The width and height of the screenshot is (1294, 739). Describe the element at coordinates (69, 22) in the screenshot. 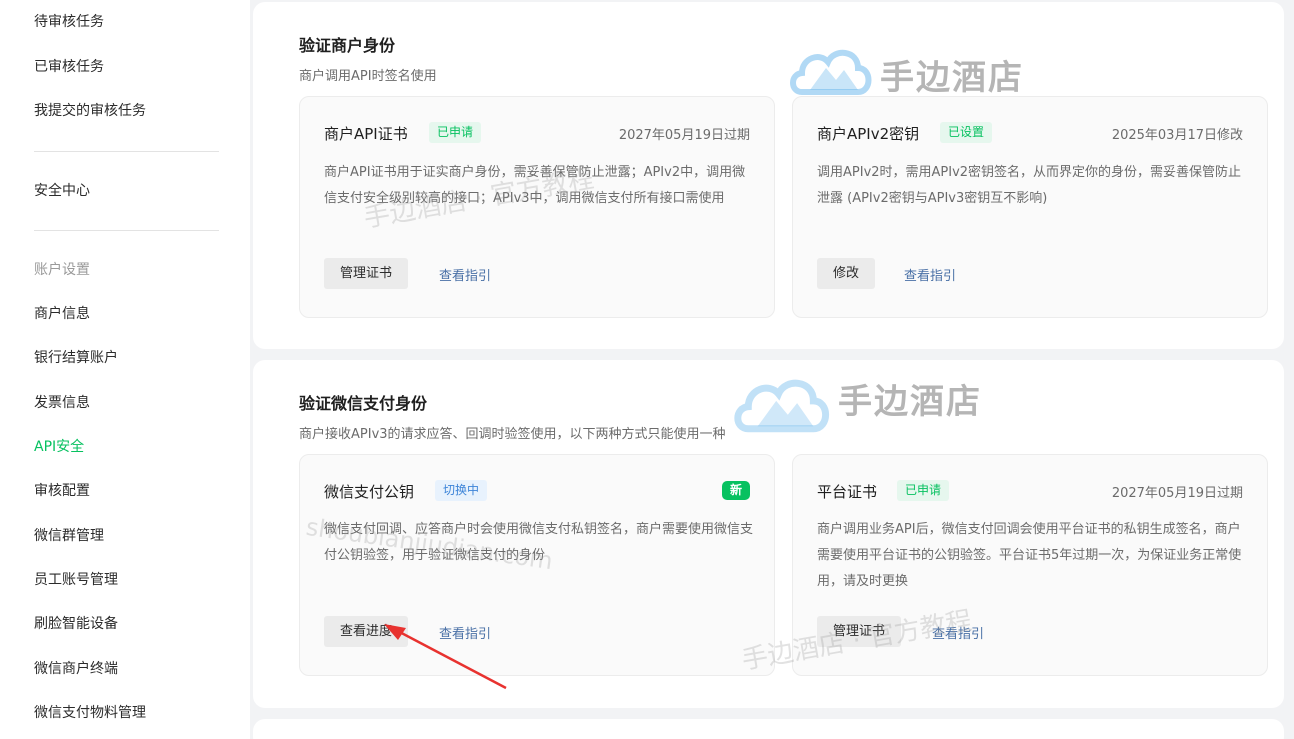

I see `sidebar-item-pending-review: 待审核任务` at that location.